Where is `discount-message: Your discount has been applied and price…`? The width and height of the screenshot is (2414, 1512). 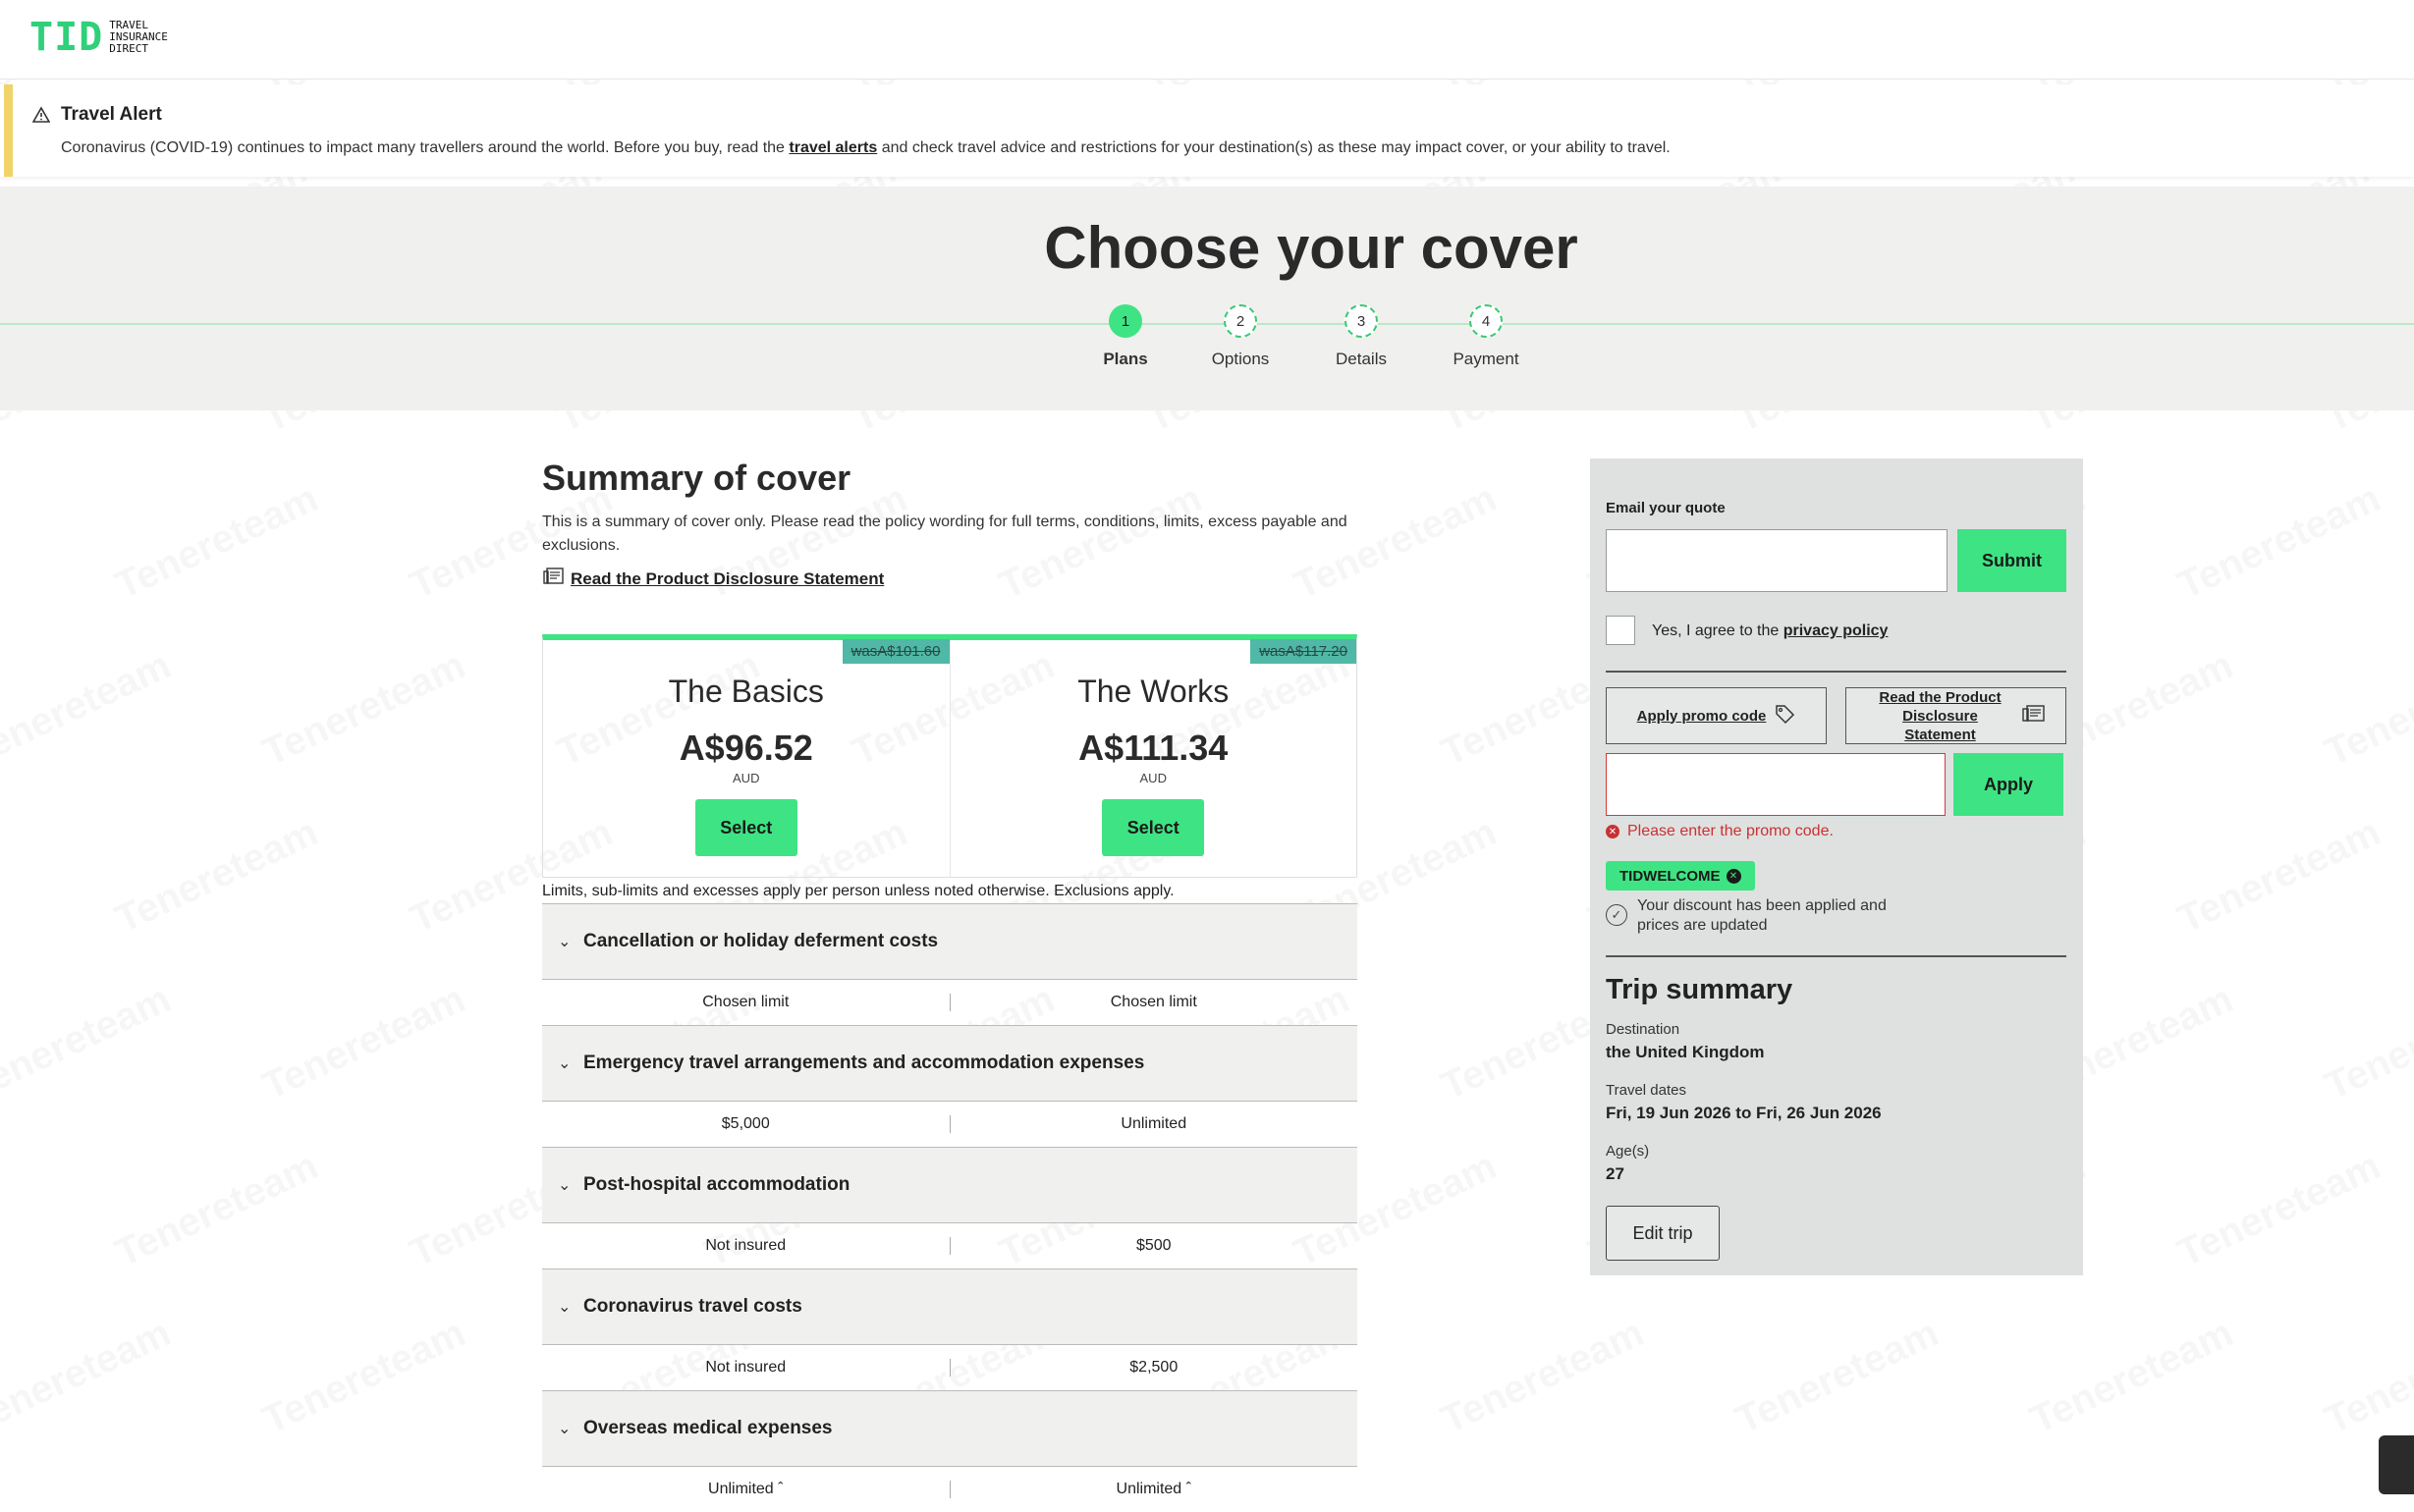 discount-message: Your discount has been applied and price… is located at coordinates (1762, 916).